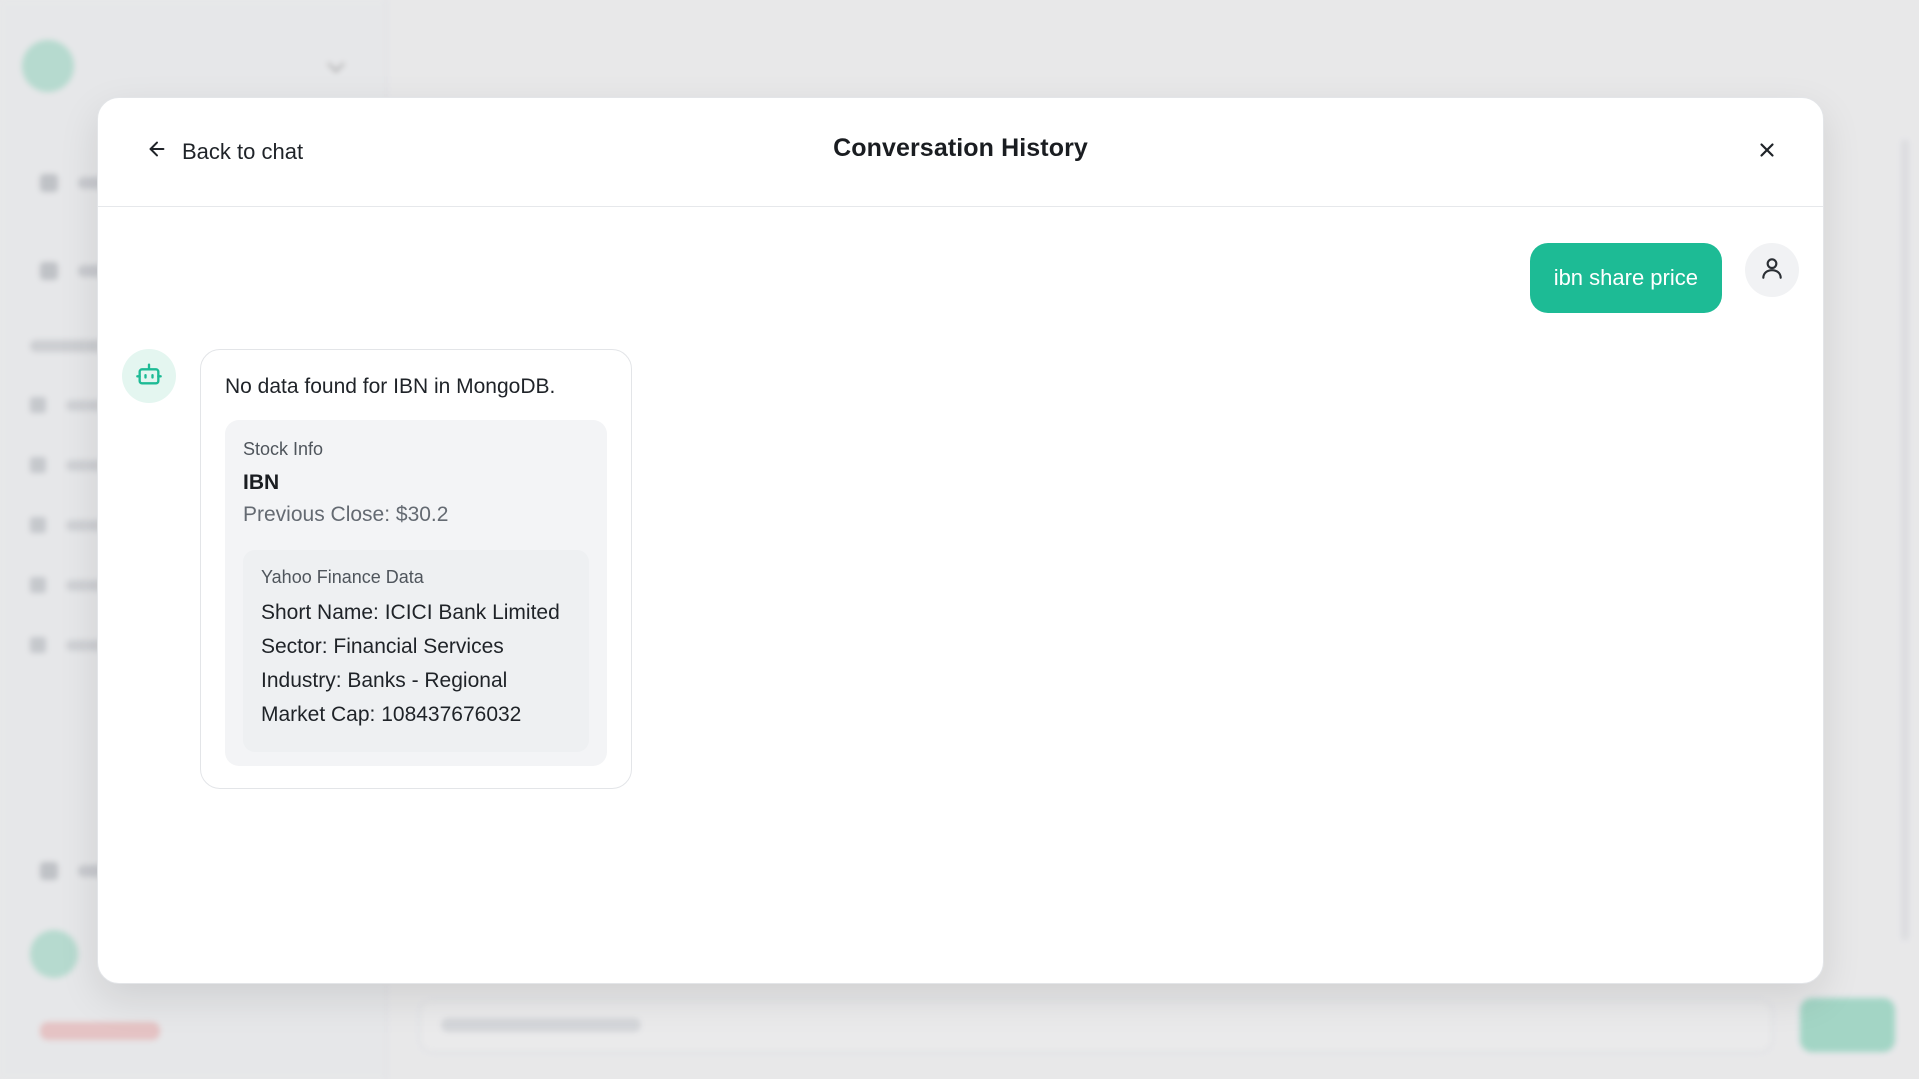 This screenshot has height=1079, width=1919. I want to click on bot-icon, so click(149, 376).